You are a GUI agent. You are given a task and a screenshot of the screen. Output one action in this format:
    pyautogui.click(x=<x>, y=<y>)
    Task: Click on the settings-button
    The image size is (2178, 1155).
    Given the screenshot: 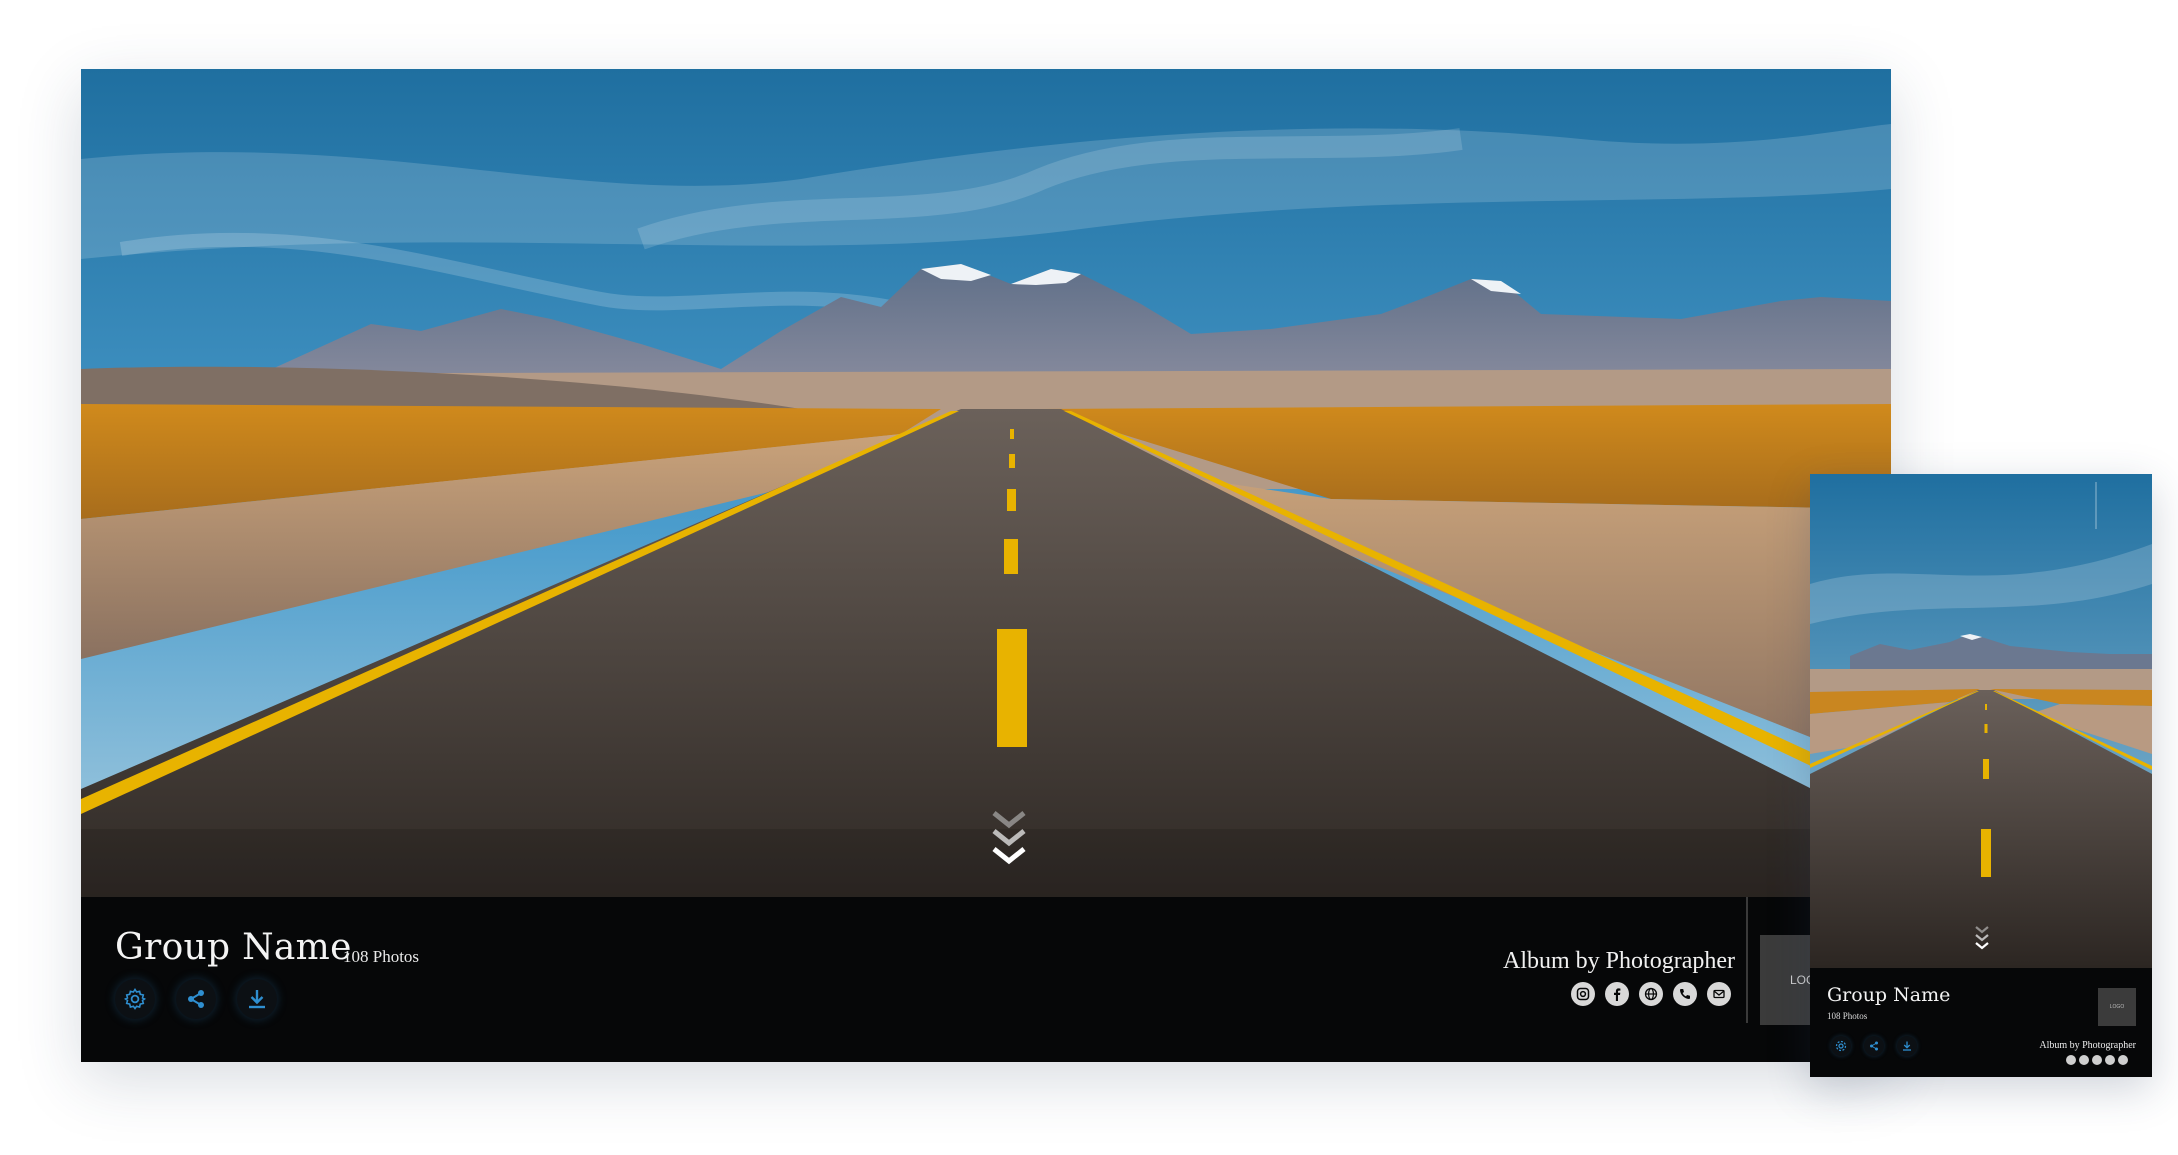 What is the action you would take?
    pyautogui.click(x=135, y=999)
    